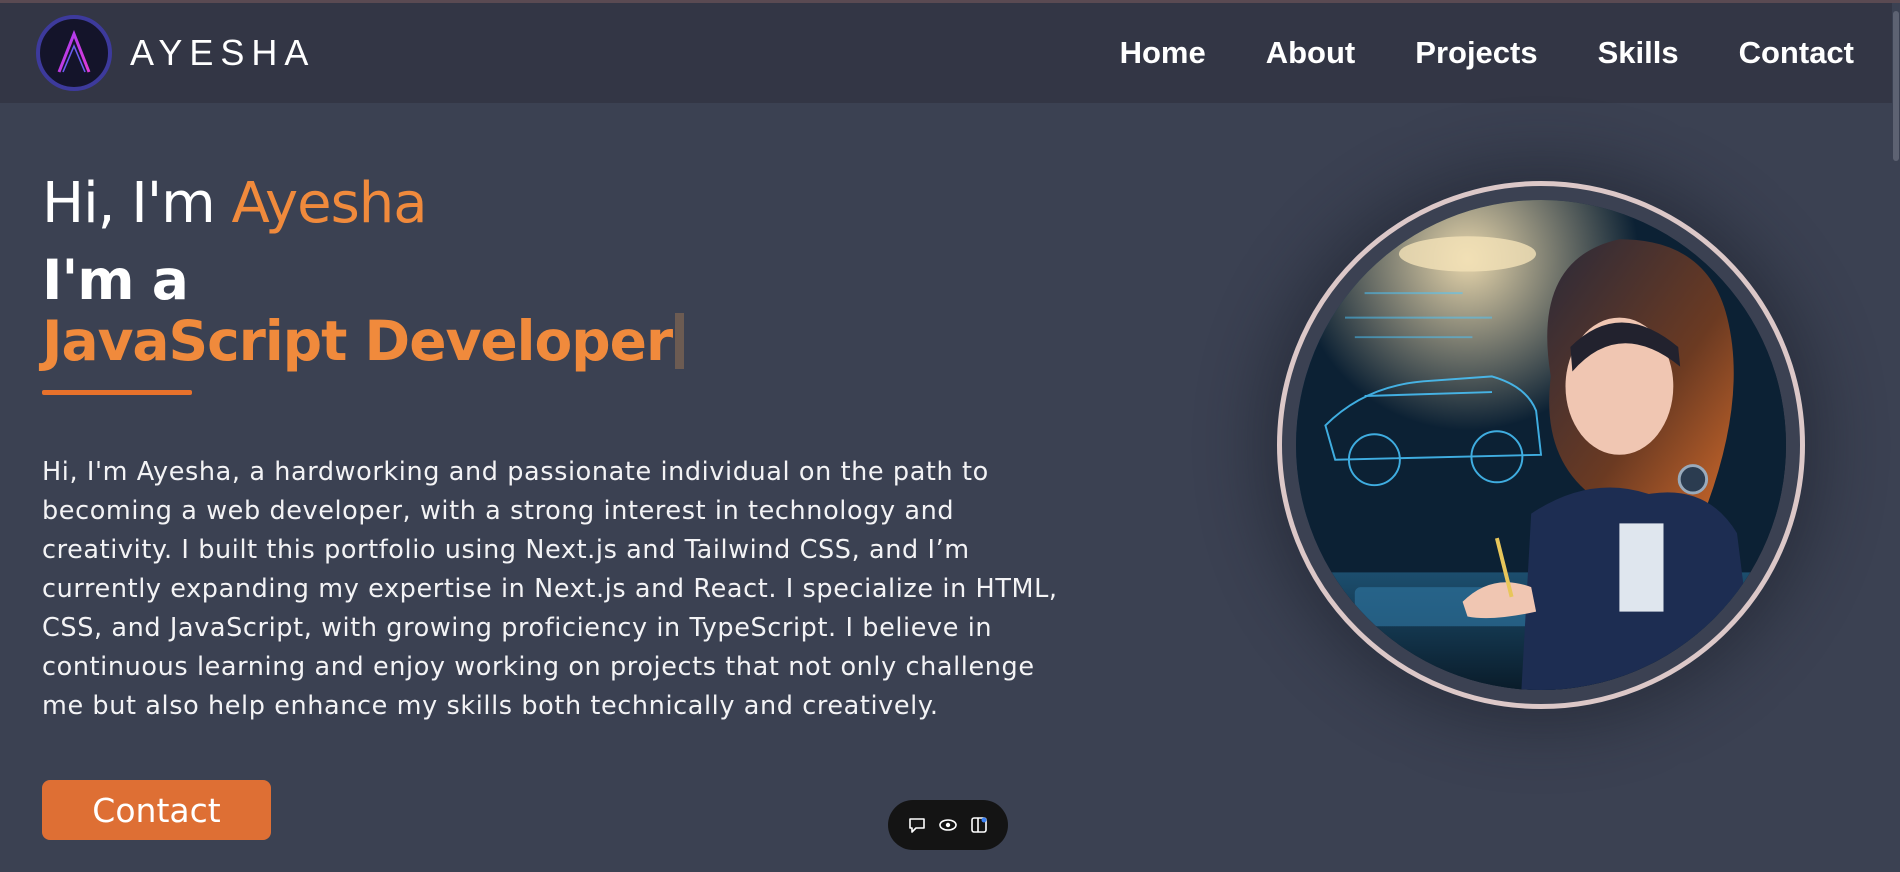 This screenshot has width=1900, height=872. Describe the element at coordinates (115, 280) in the screenshot. I see `hero-intro: I'm a` at that location.